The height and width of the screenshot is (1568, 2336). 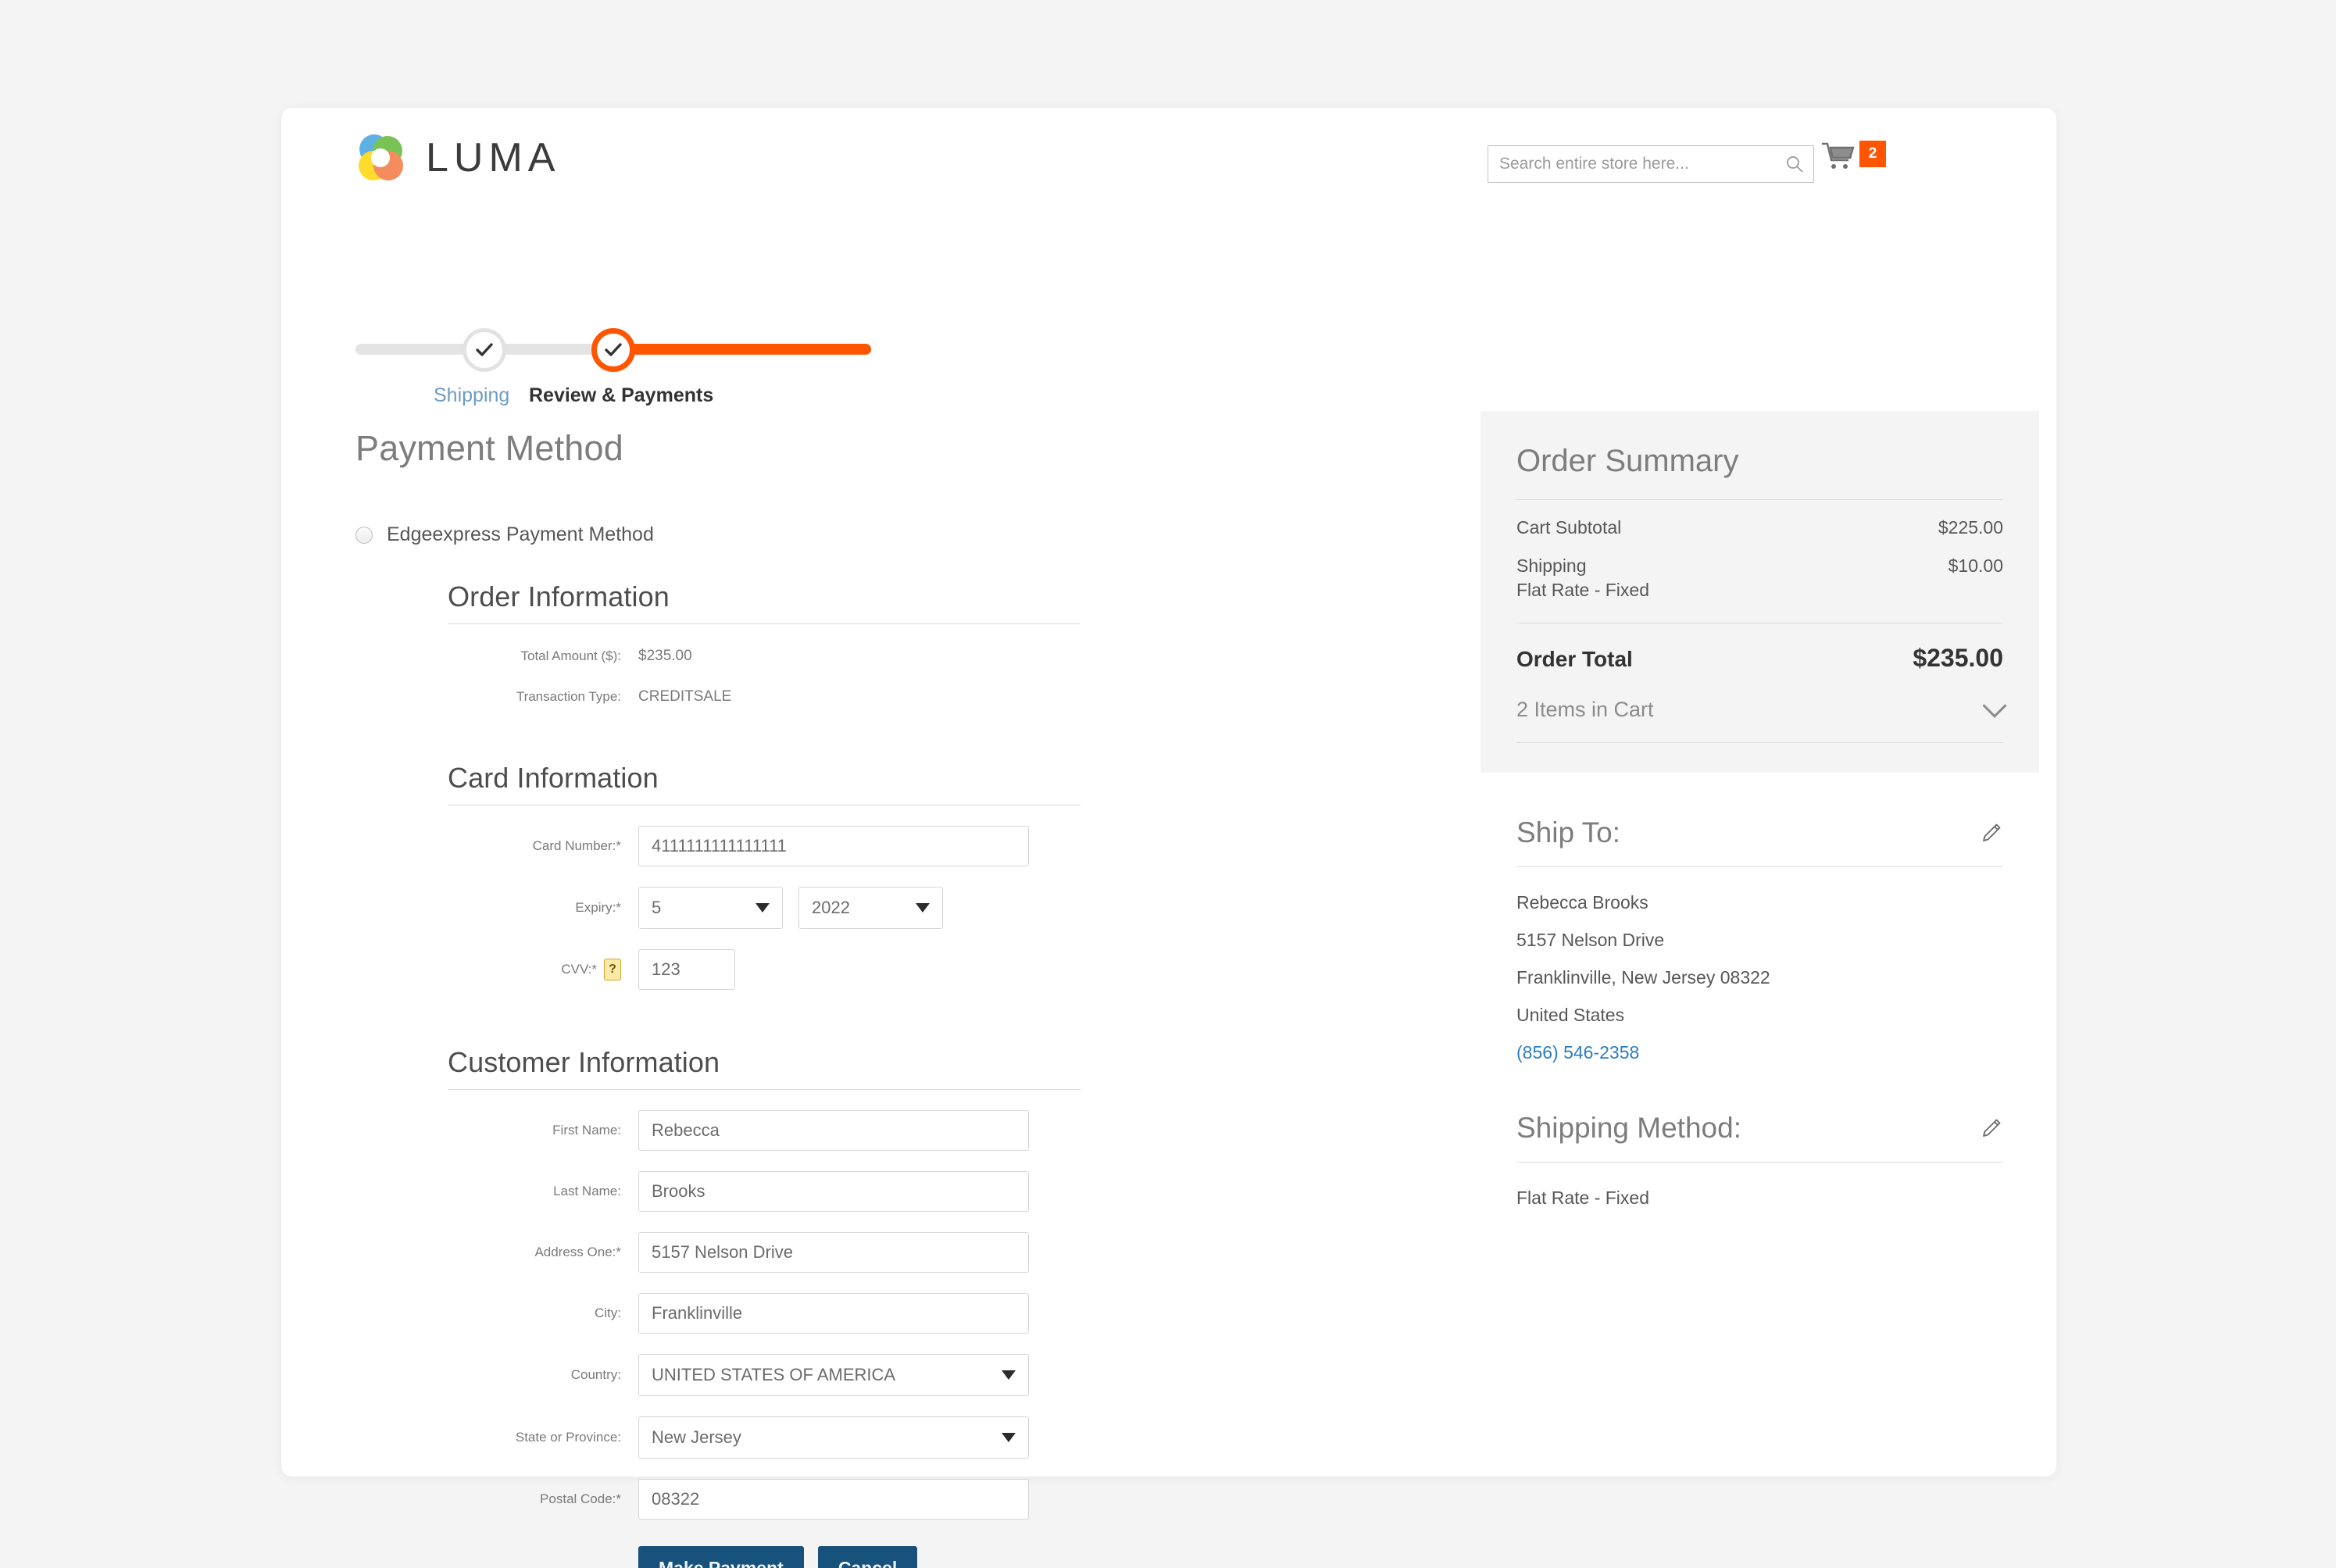 I want to click on cvv-label: CVV:*, so click(x=579, y=969).